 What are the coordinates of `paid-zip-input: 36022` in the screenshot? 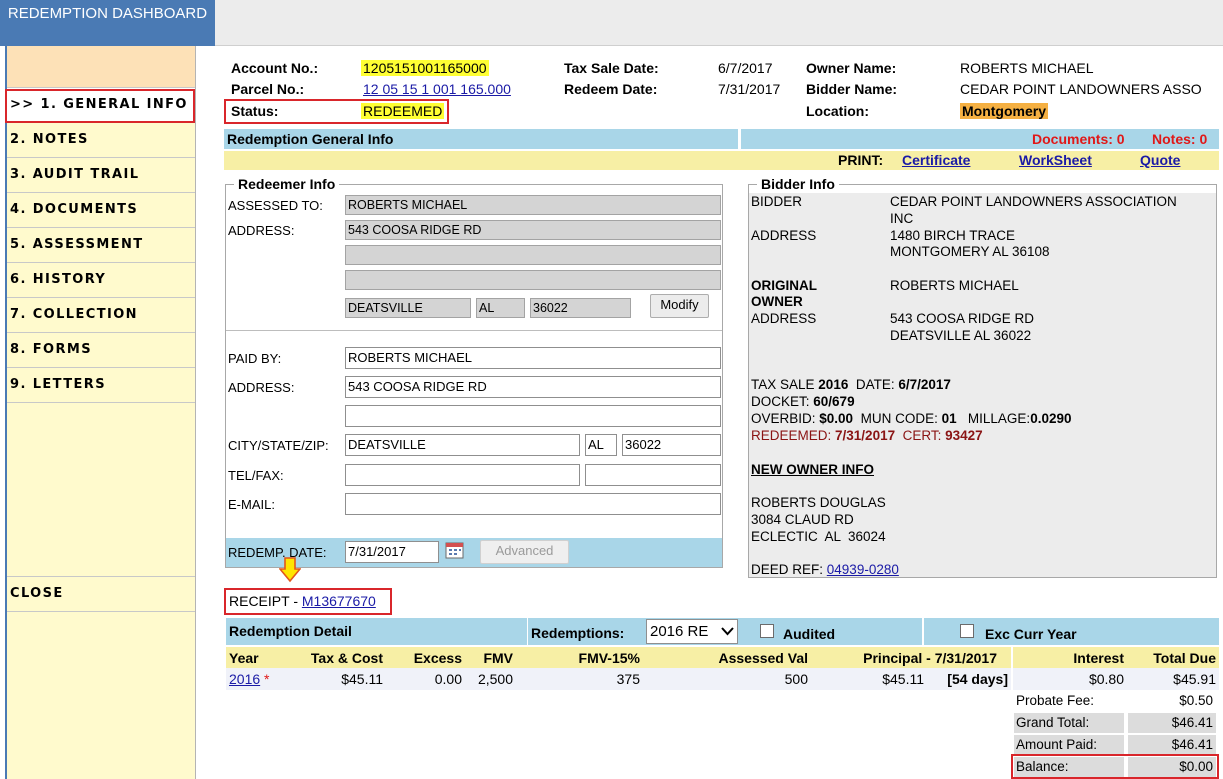 It's located at (671, 445).